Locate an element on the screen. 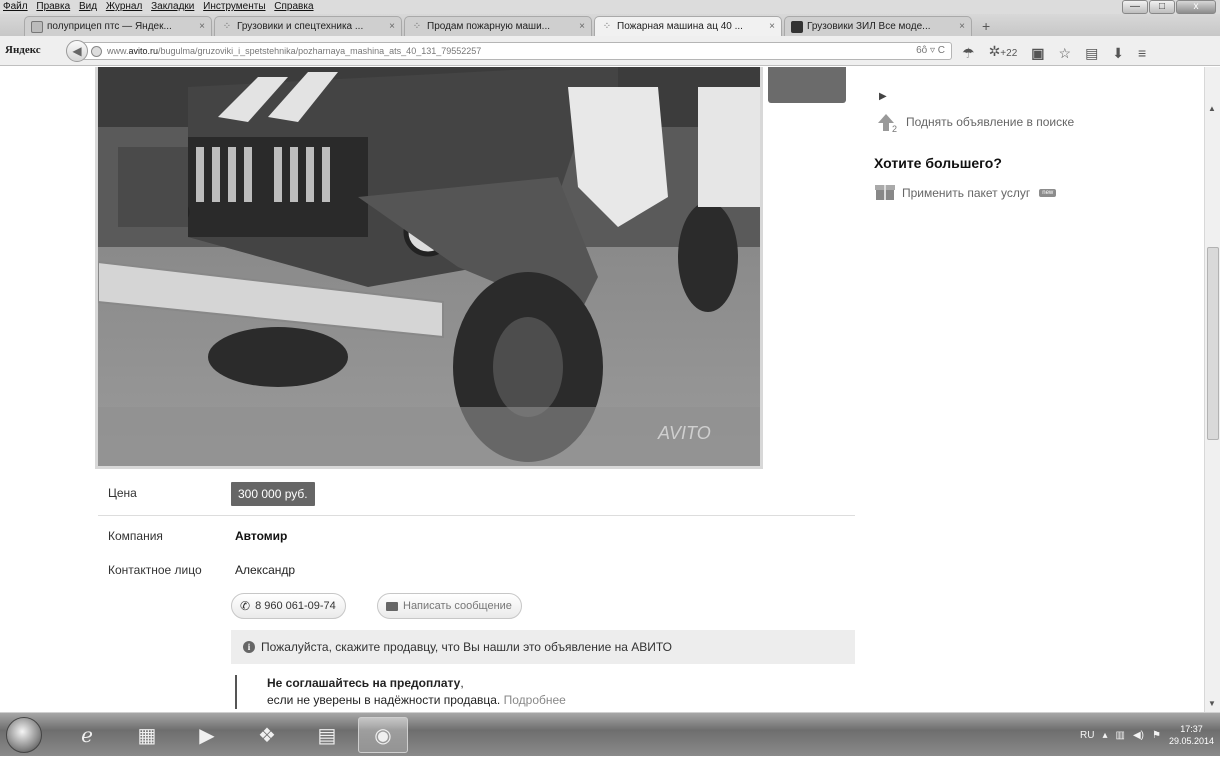 Image resolution: width=1220 pixels, height=757 pixels. warning-bold: Не соглашайтесь на предоплату is located at coordinates (364, 683).